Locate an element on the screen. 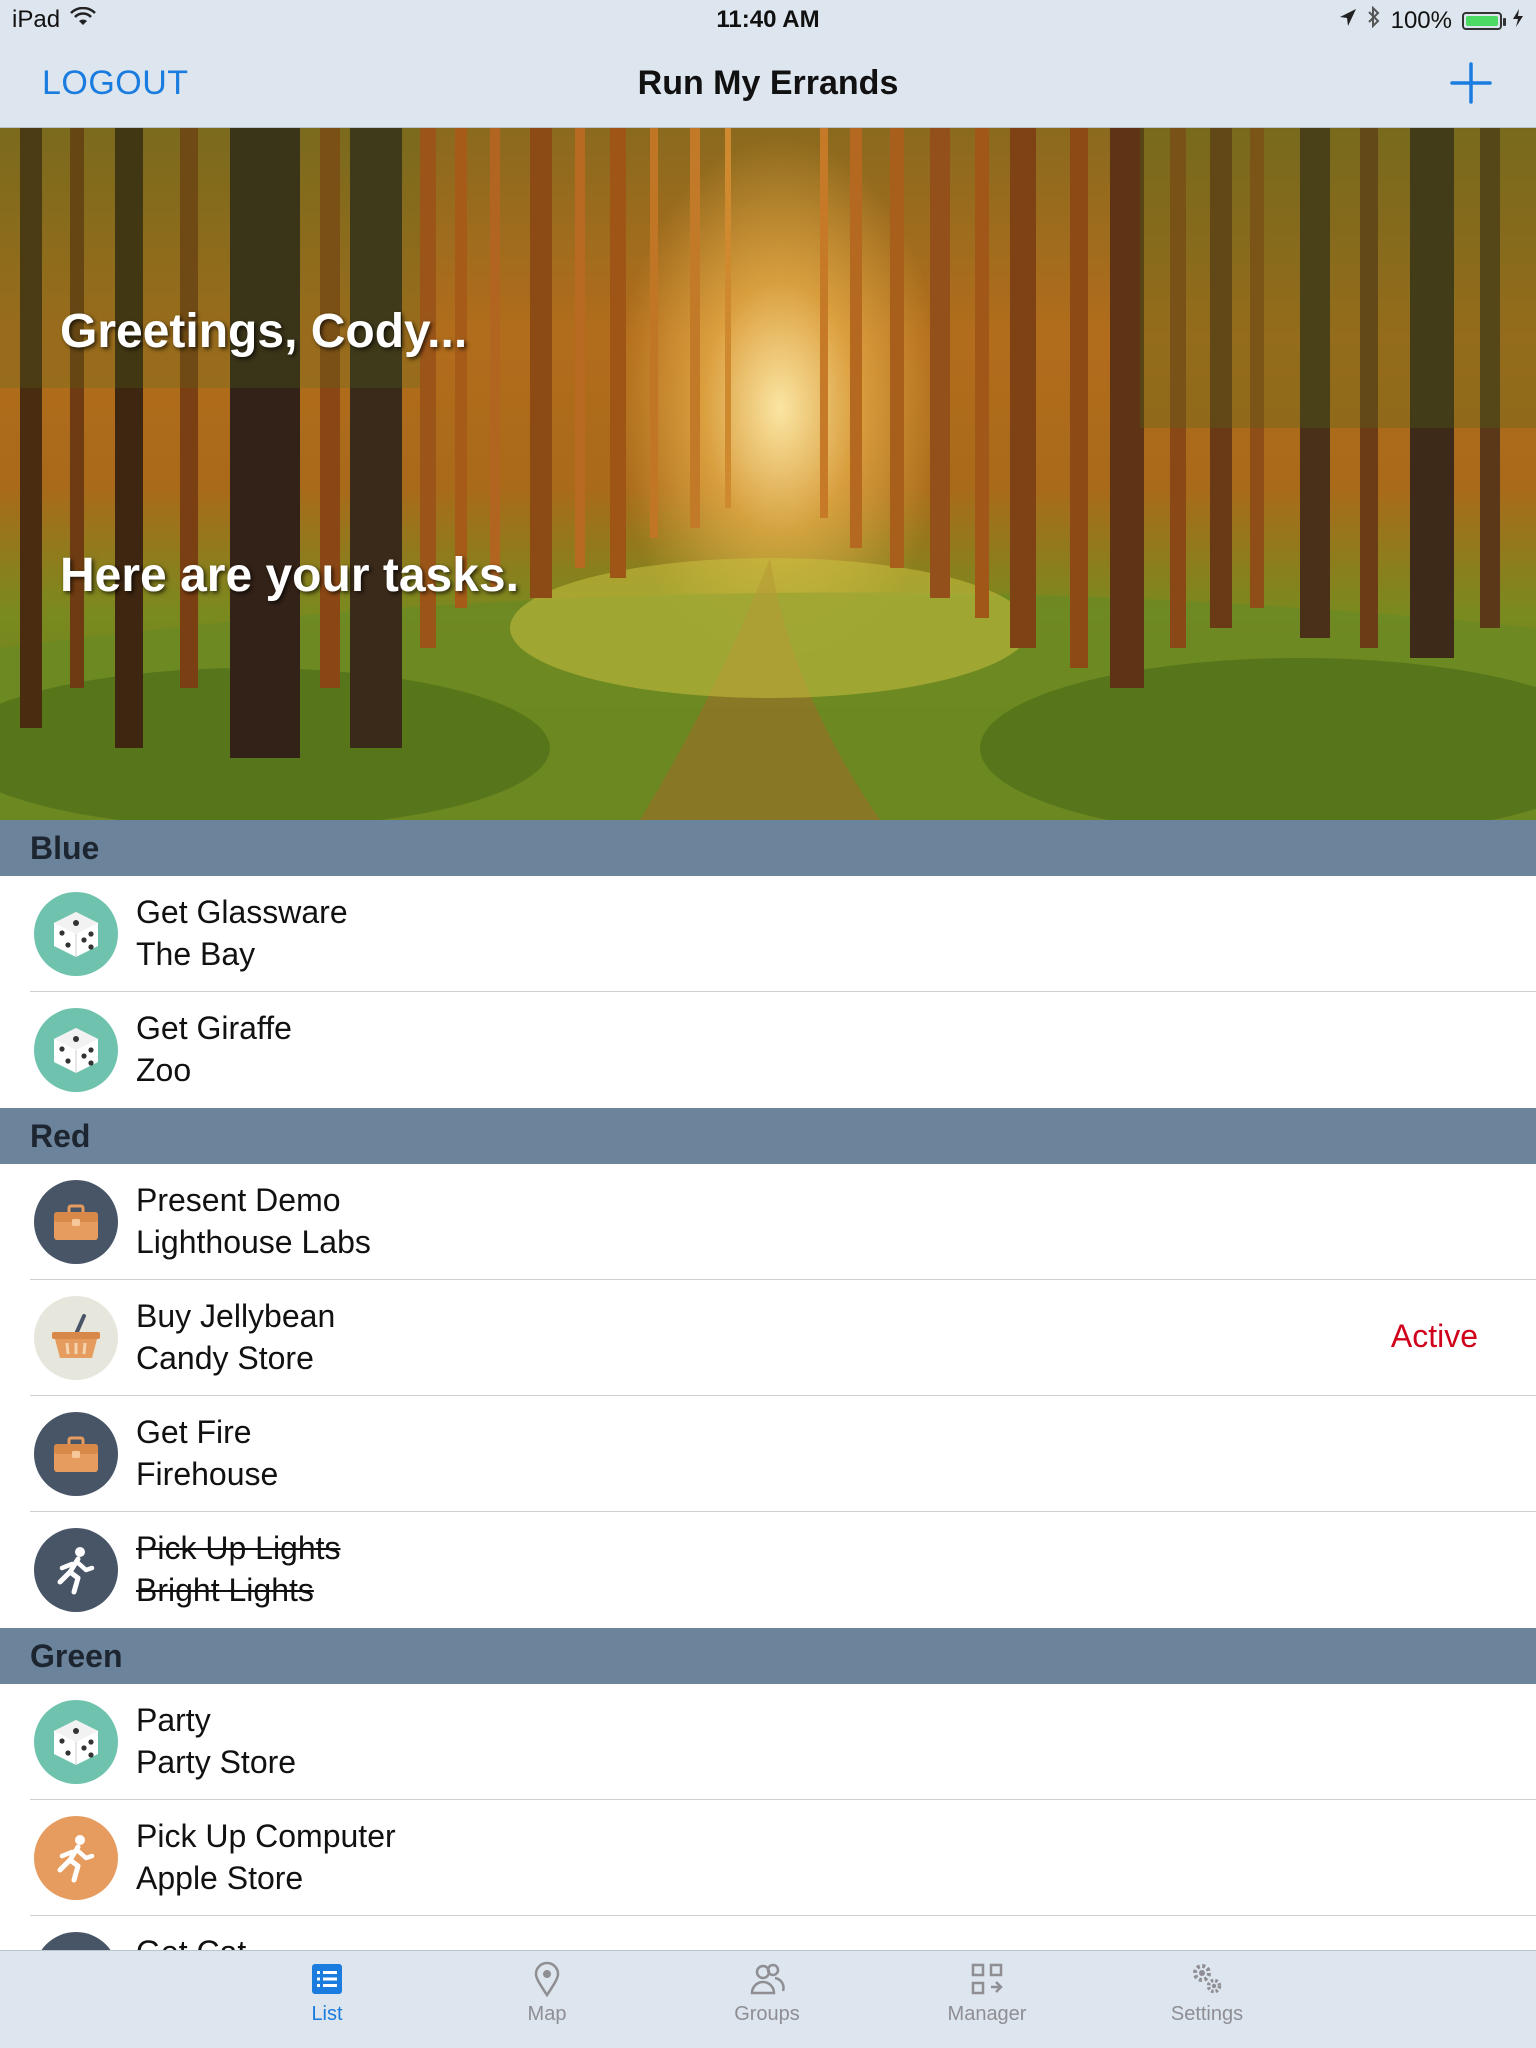 Image resolution: width=1536 pixels, height=2048 pixels. tab-bar: List Map Groups Manager Settings is located at coordinates (768, 1999).